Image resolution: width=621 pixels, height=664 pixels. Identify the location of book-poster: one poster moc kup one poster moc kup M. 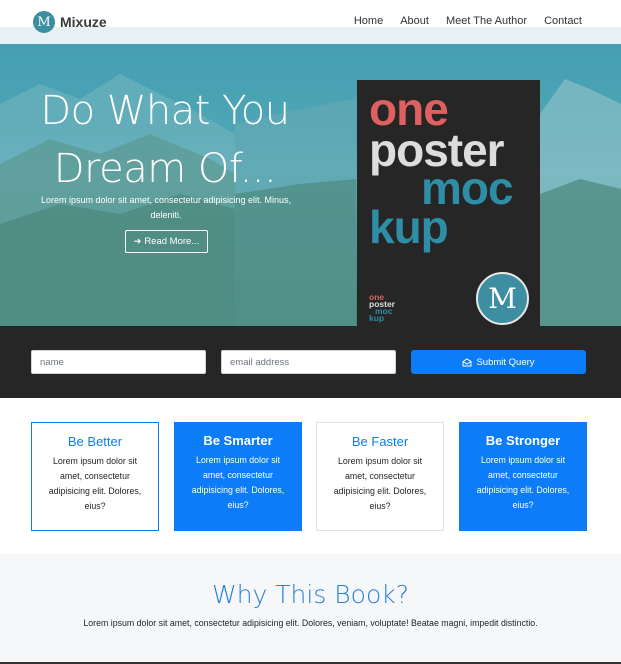
(448, 203).